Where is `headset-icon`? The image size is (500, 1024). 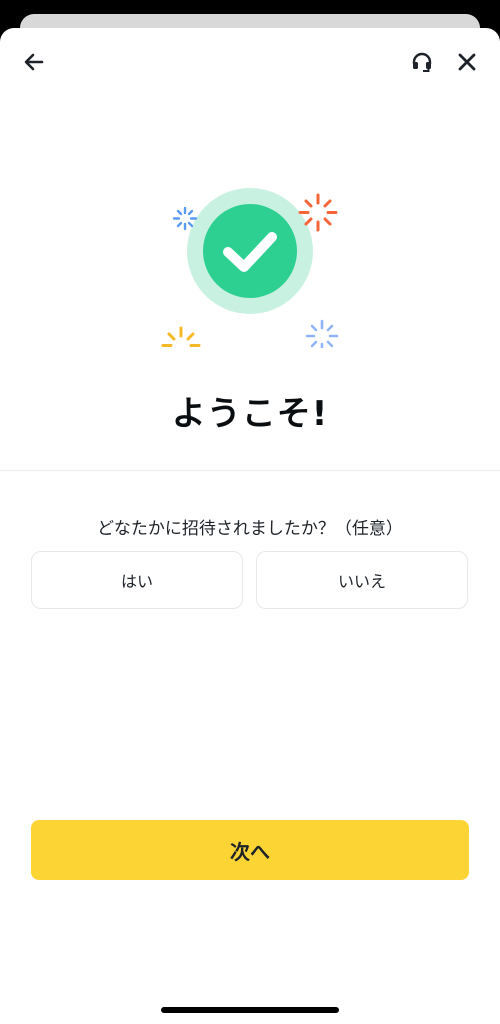 headset-icon is located at coordinates (422, 64).